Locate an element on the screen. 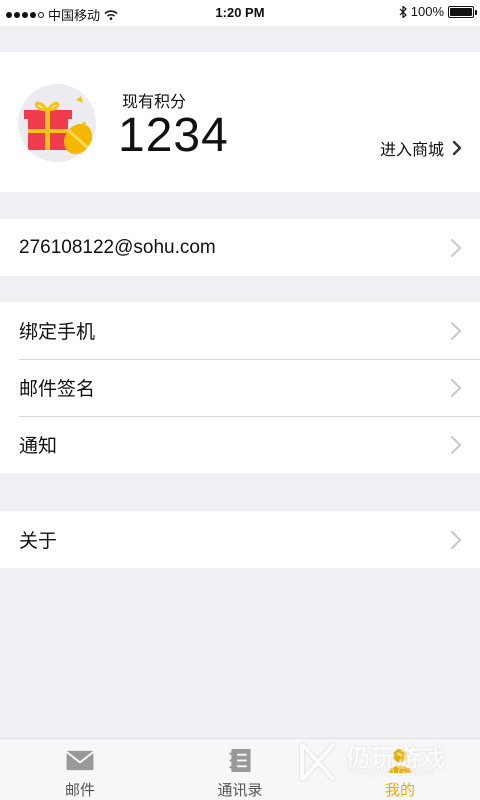 This screenshot has width=480, height=800. enter-mall-label: 进入商城 is located at coordinates (411, 150).